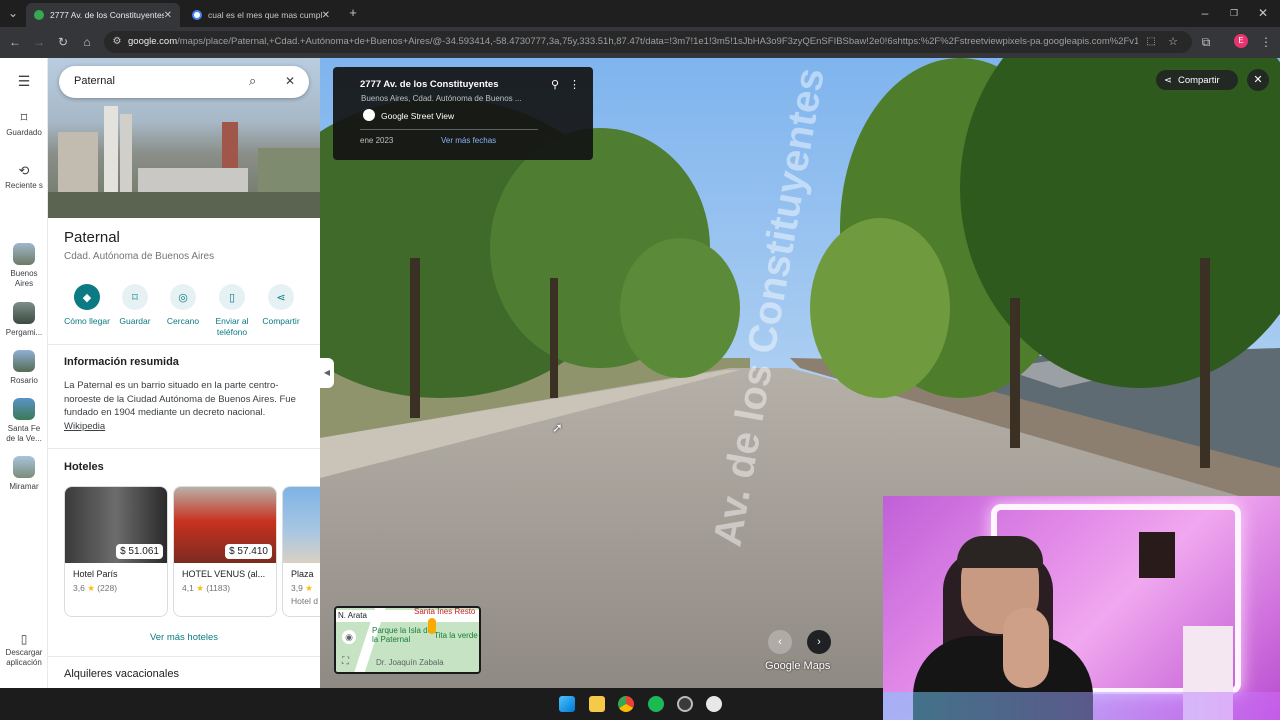  I want to click on hotel-card: Plaza 3,9 ★ Hotel d, so click(301, 551).